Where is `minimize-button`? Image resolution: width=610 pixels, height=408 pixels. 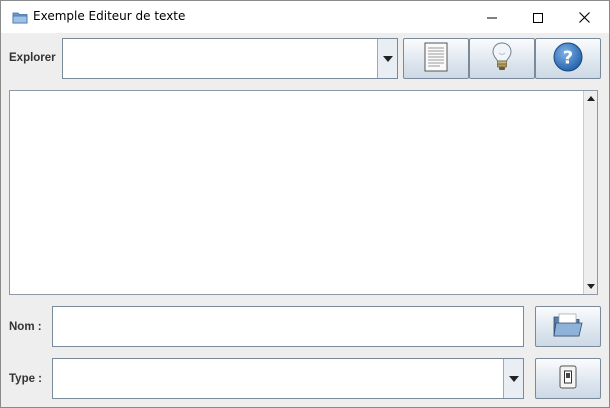
minimize-button is located at coordinates (492, 17).